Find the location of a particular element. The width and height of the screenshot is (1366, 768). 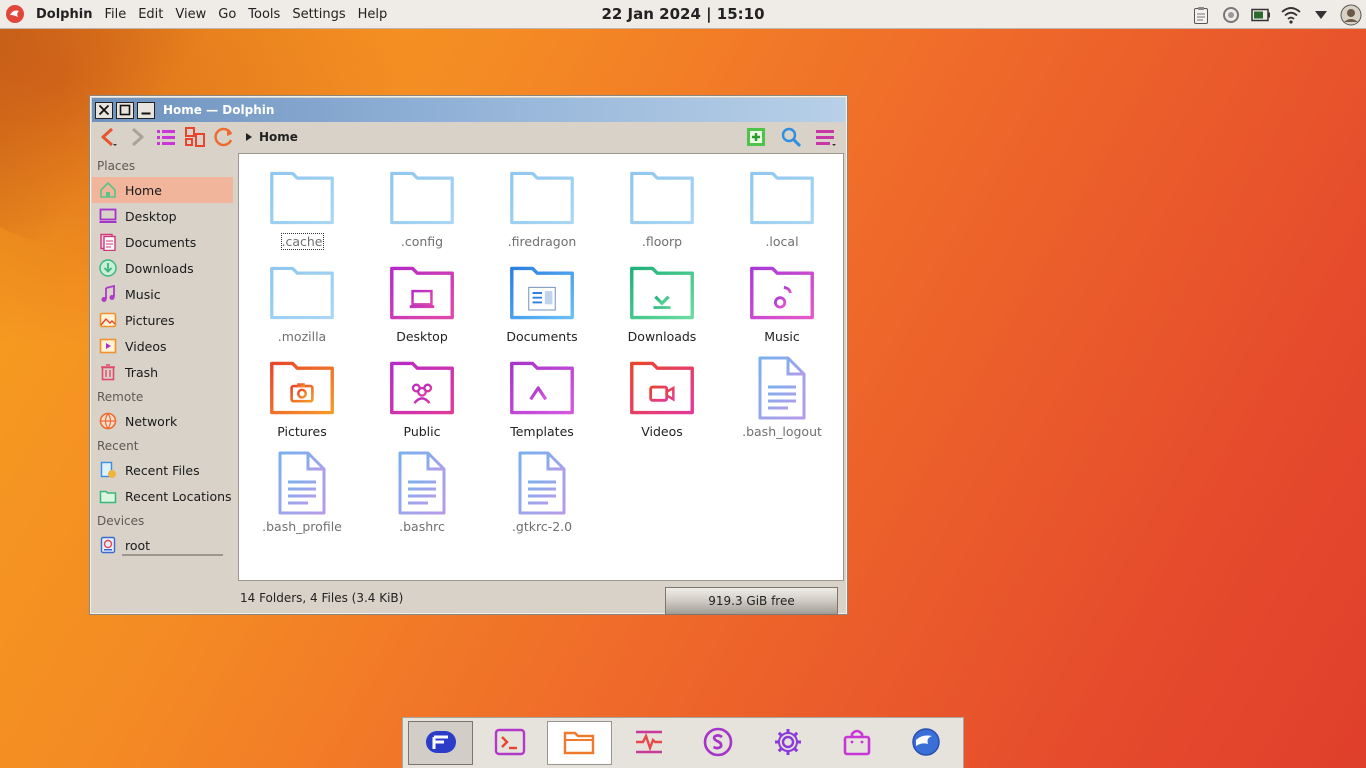

section-devices: Devices is located at coordinates (121, 521).